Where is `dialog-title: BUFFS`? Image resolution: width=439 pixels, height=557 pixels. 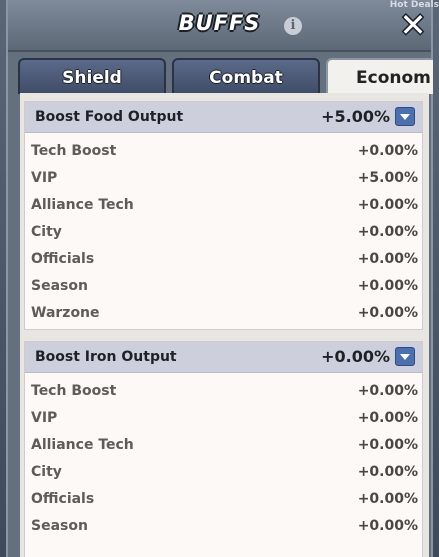
dialog-title: BUFFS is located at coordinates (219, 23).